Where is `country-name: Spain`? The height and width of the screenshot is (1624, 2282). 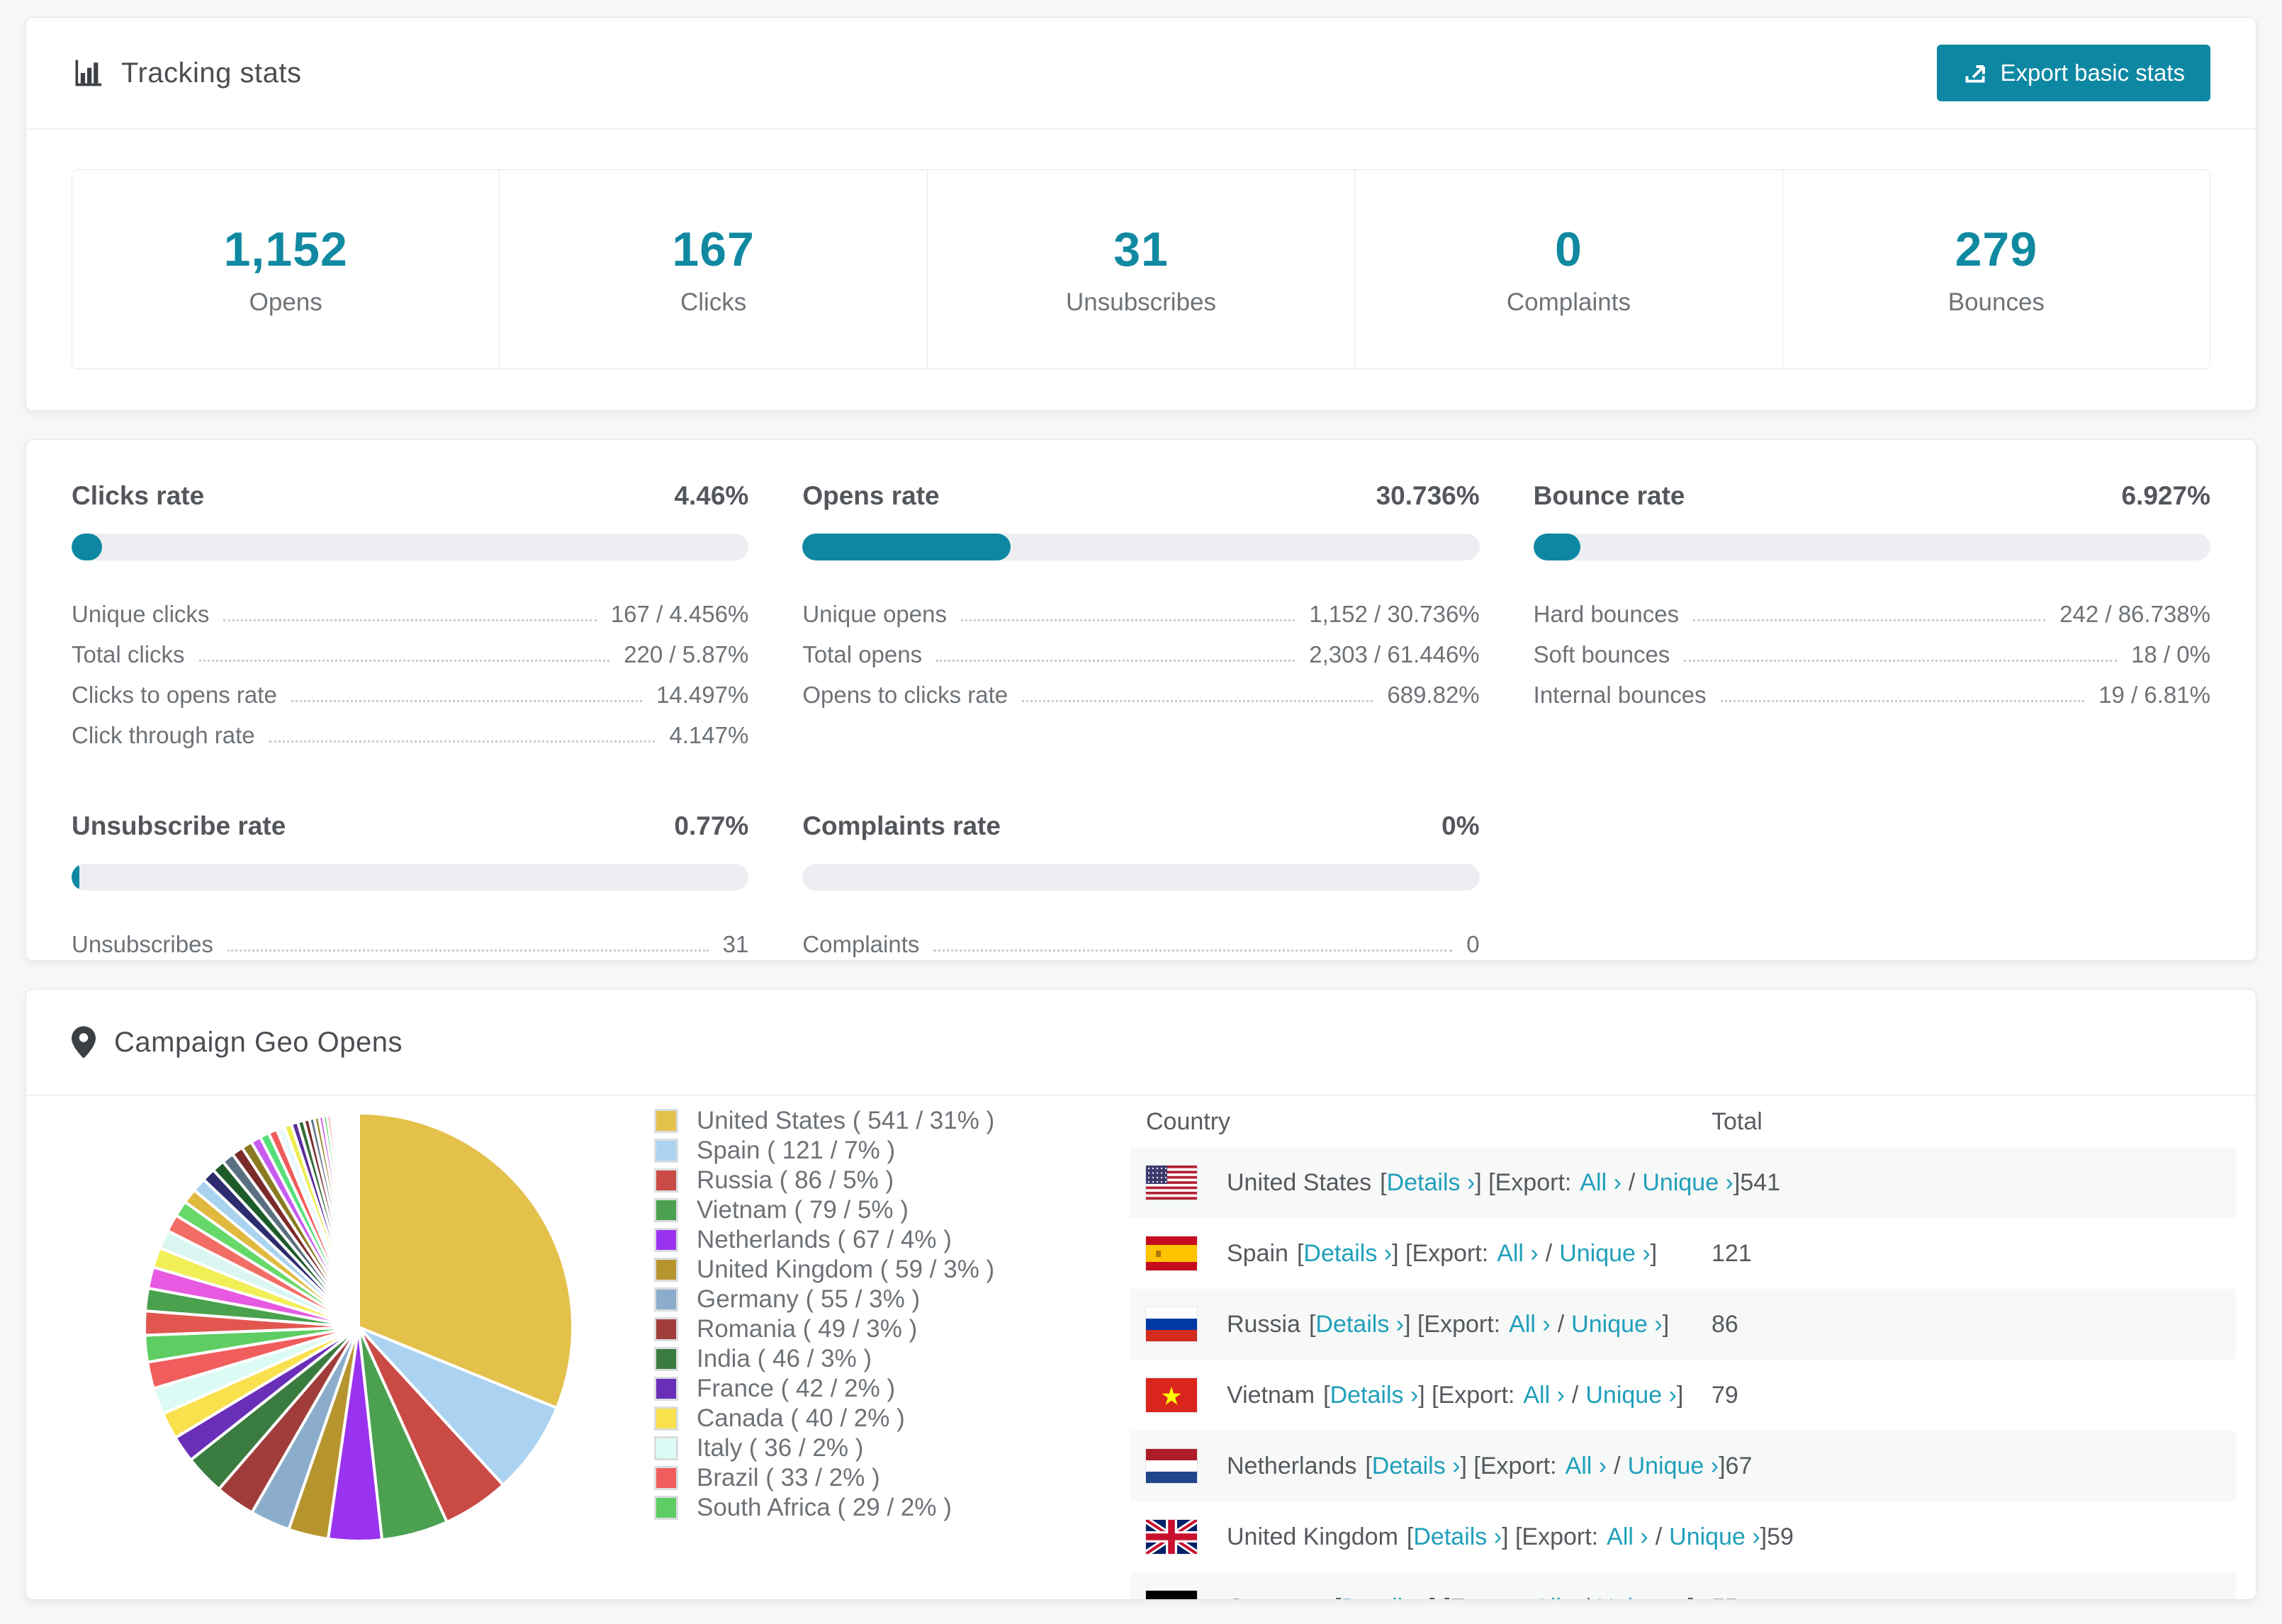
country-name: Spain is located at coordinates (1257, 1253).